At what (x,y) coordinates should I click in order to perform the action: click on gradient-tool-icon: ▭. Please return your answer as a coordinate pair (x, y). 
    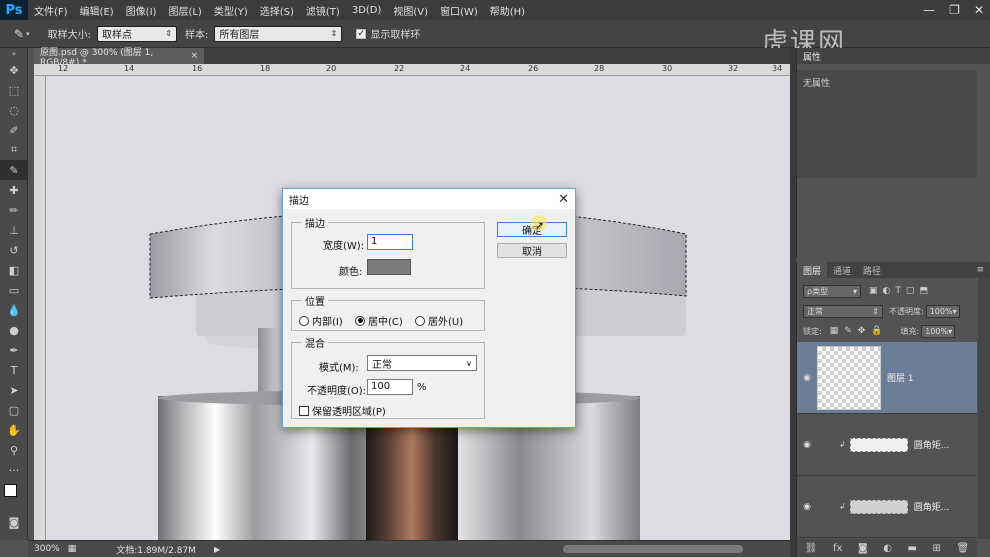
    Looking at the image, I should click on (14, 290).